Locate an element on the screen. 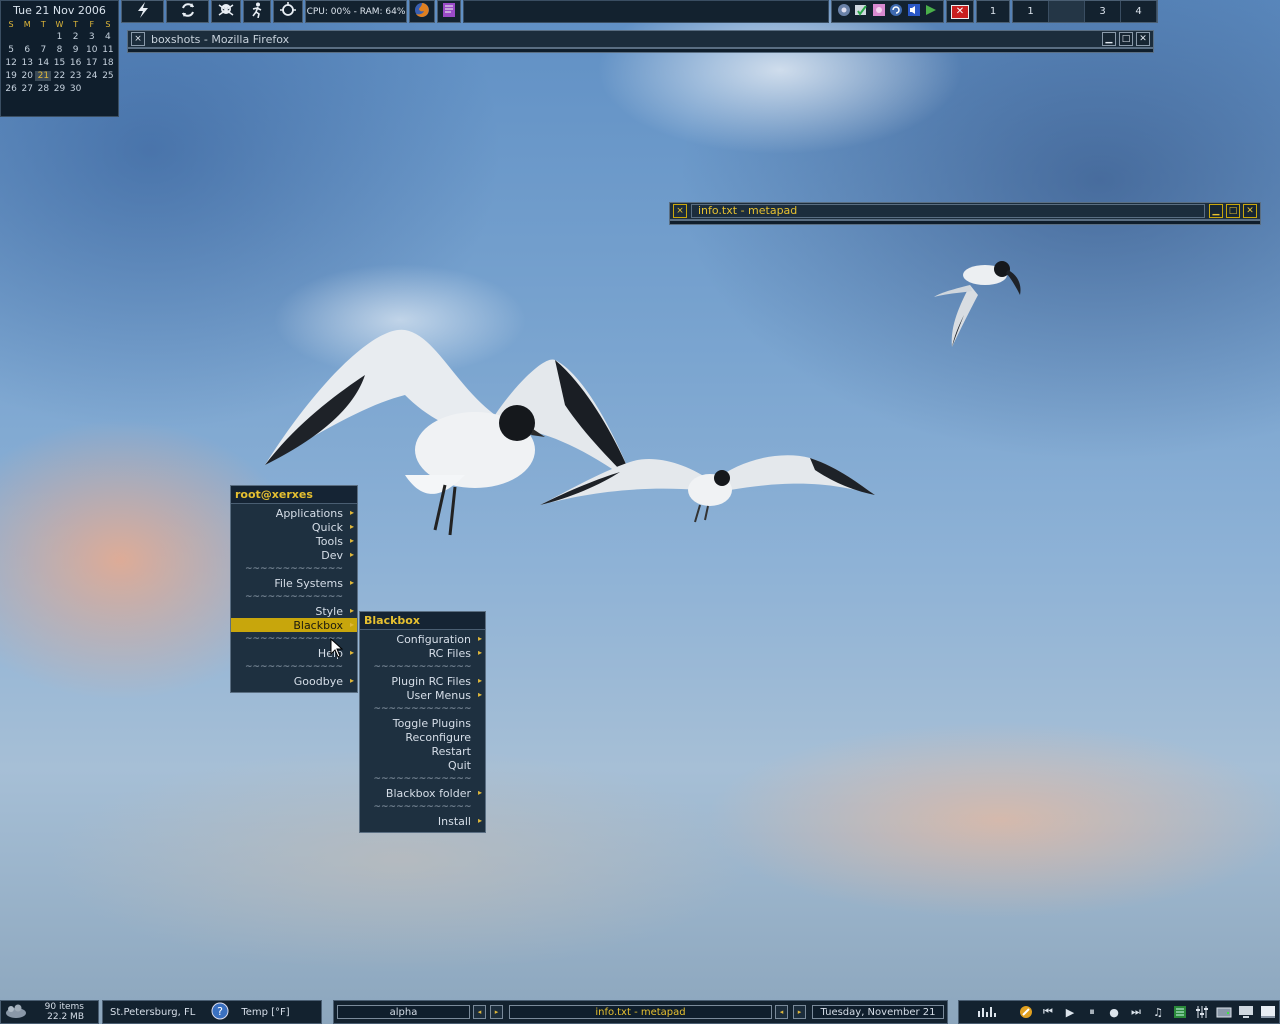  launcher-runner is located at coordinates (257, 11).